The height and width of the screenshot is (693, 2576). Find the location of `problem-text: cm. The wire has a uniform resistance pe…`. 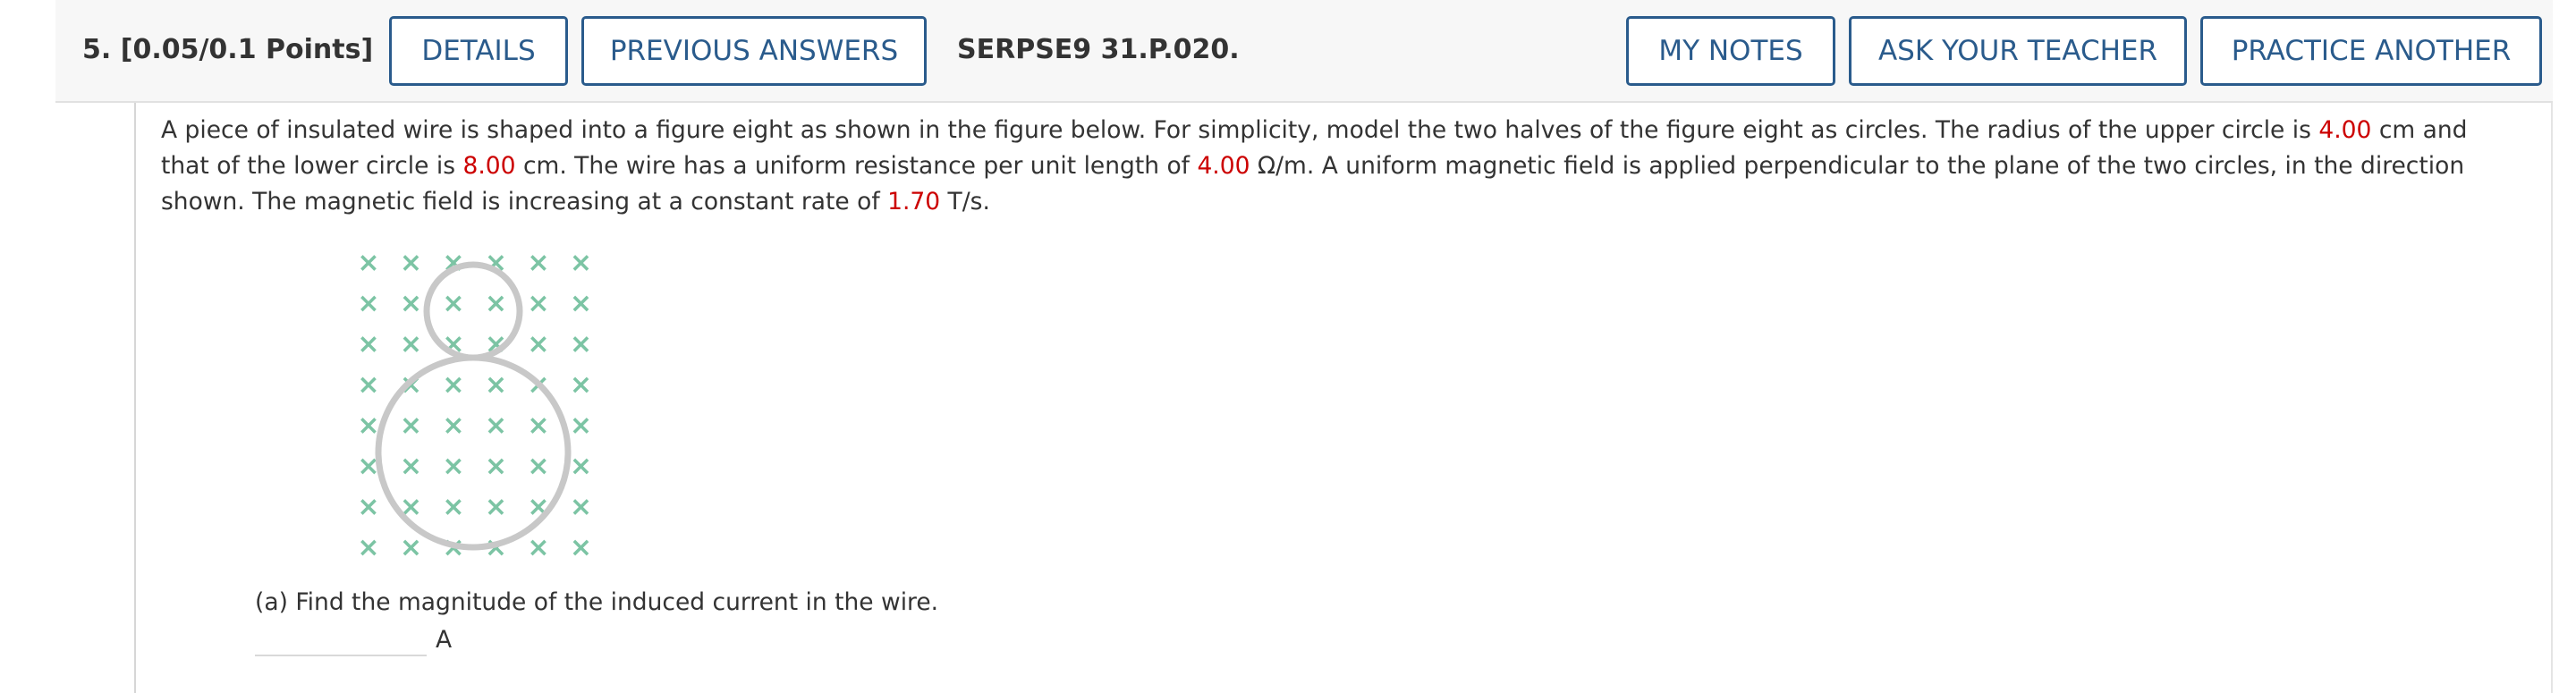

problem-text: cm. The wire has a uniform resistance pe… is located at coordinates (856, 166).